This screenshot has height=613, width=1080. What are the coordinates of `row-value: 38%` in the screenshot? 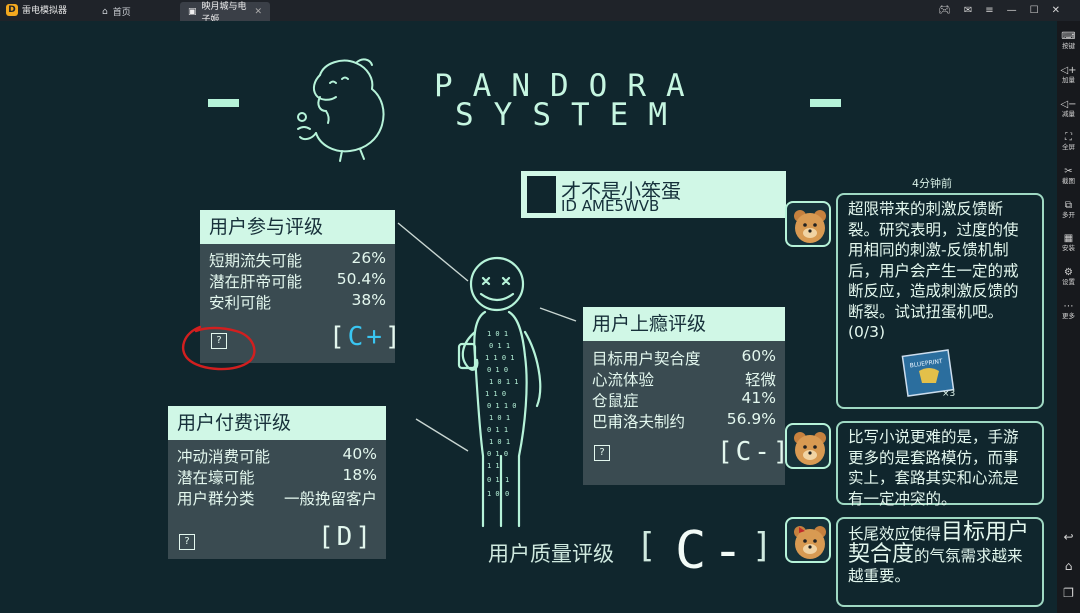 It's located at (368, 300).